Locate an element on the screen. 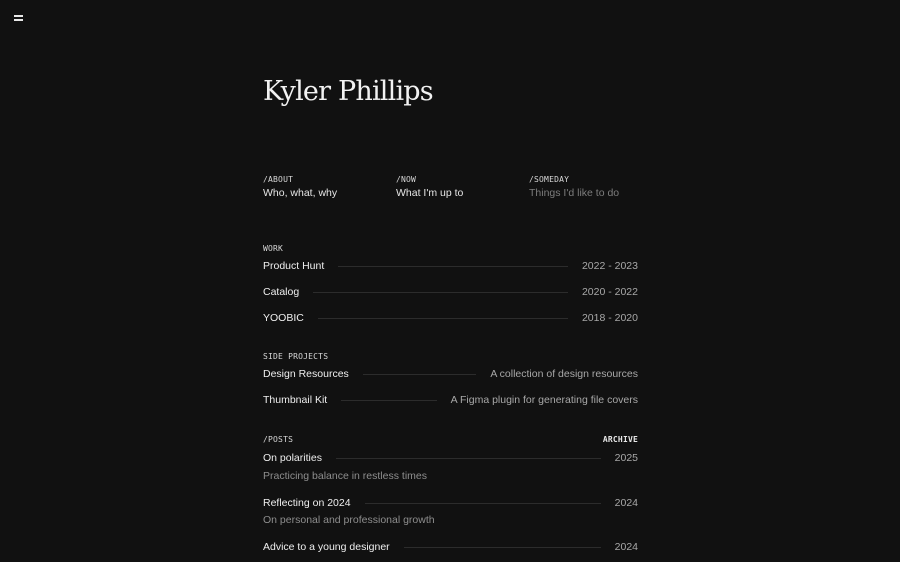 The width and height of the screenshot is (900, 562). work-item-name: Catalog is located at coordinates (281, 292).